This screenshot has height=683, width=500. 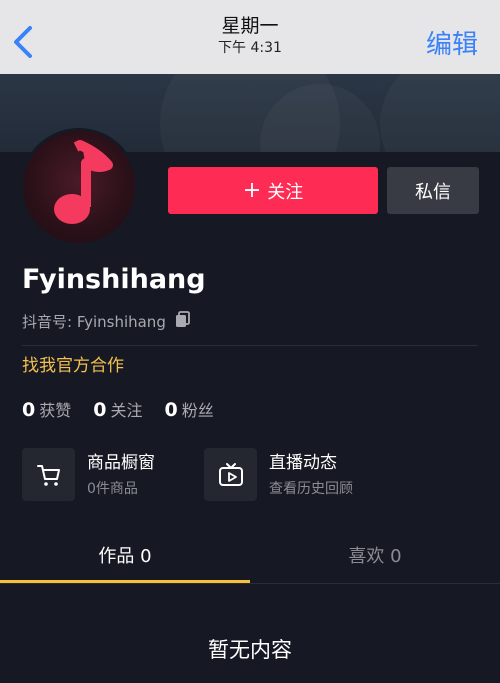 What do you see at coordinates (55, 410) in the screenshot?
I see `stat-likes-label: 获赞` at bounding box center [55, 410].